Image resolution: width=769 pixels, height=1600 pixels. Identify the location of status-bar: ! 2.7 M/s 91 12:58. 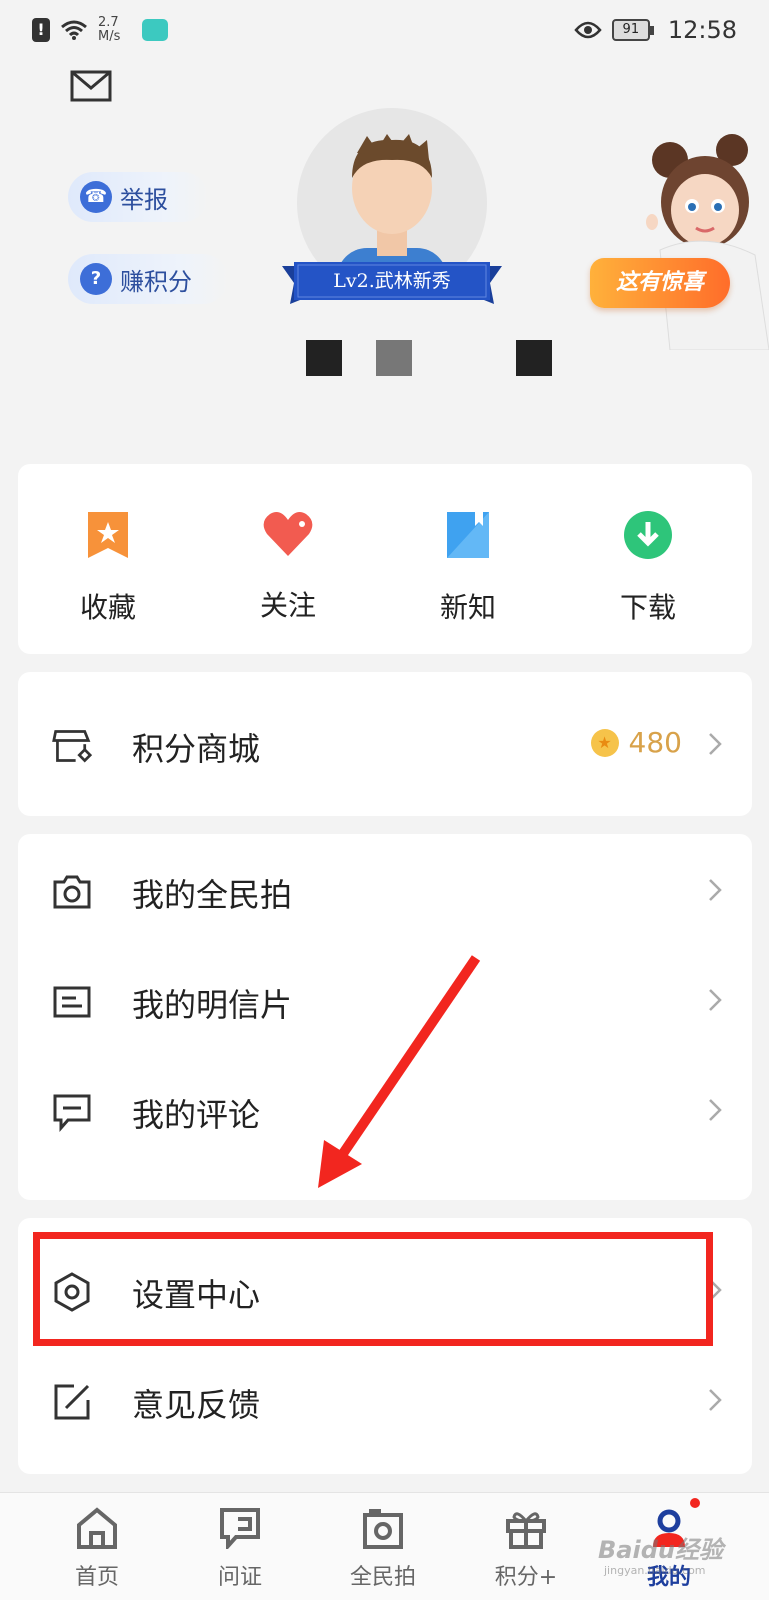
(384, 30).